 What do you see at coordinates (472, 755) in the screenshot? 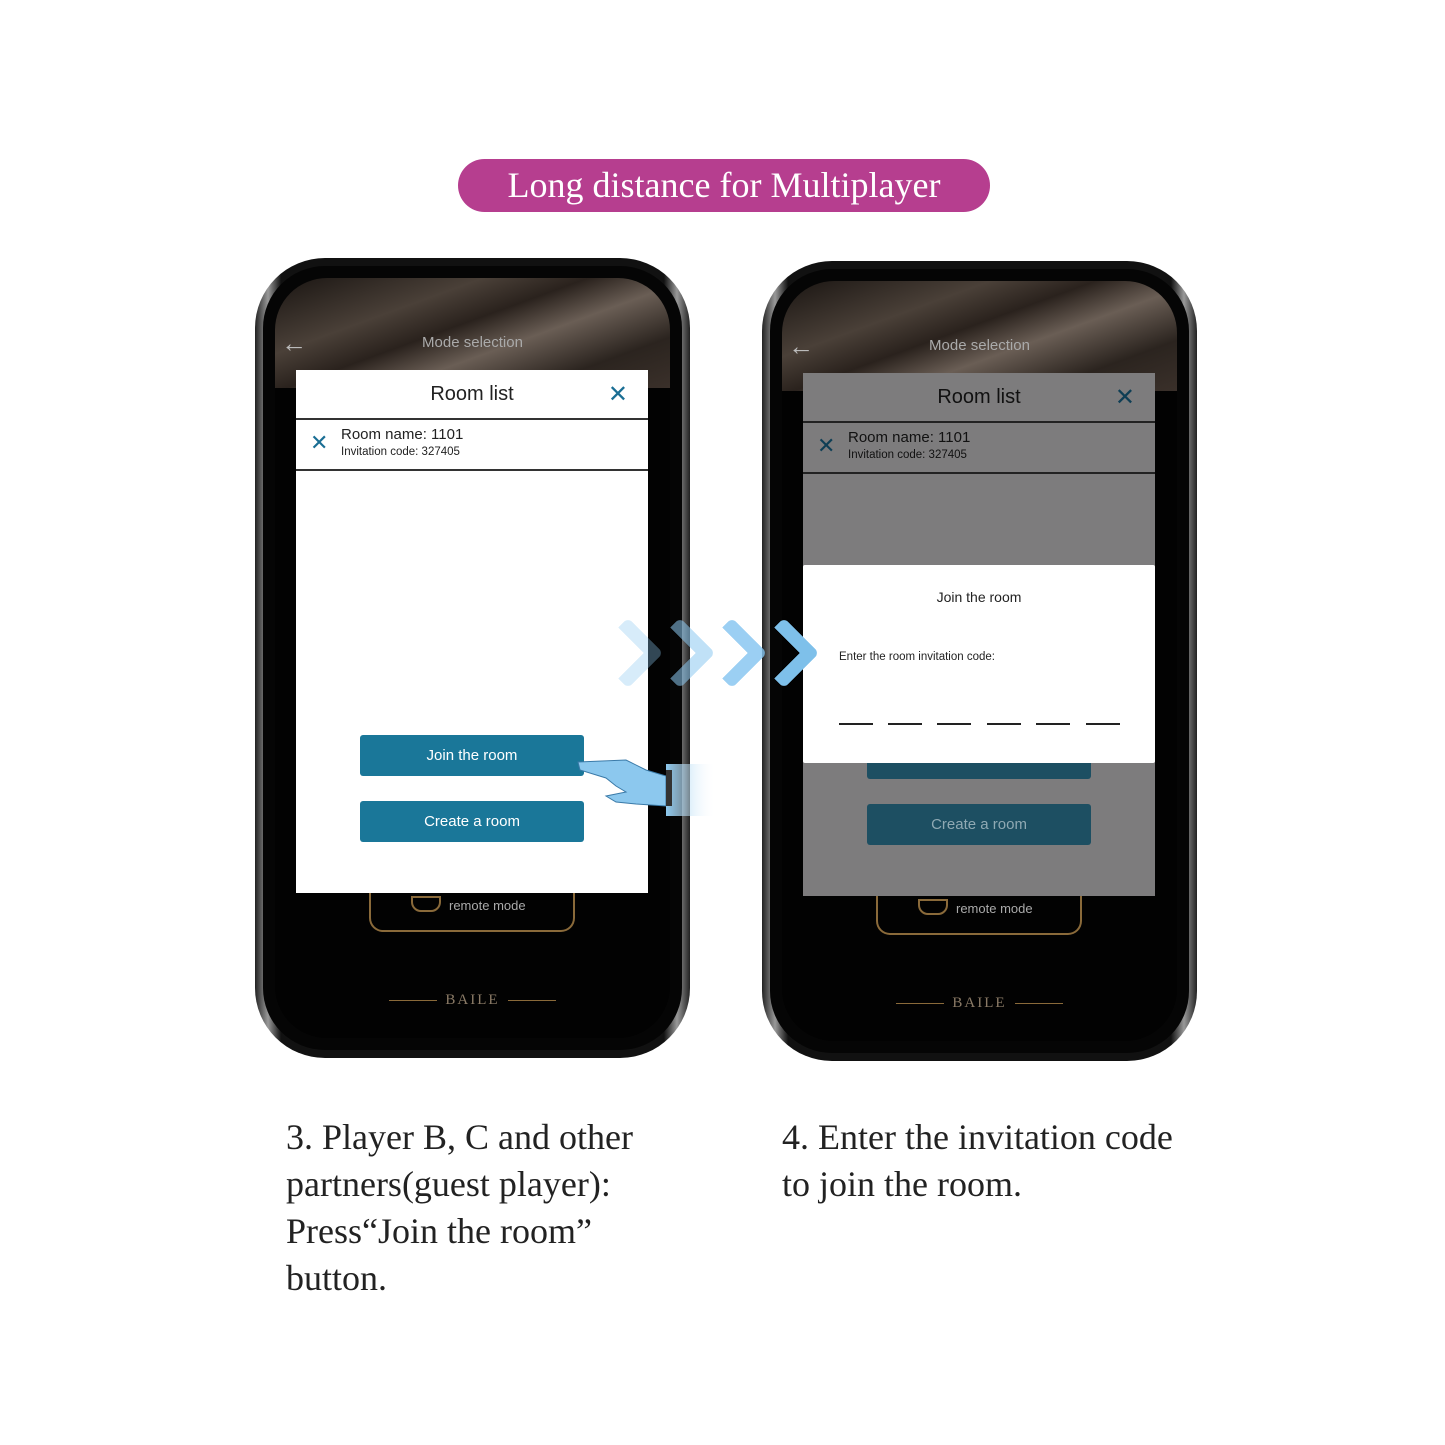
I see `join-room-button: Join the room` at bounding box center [472, 755].